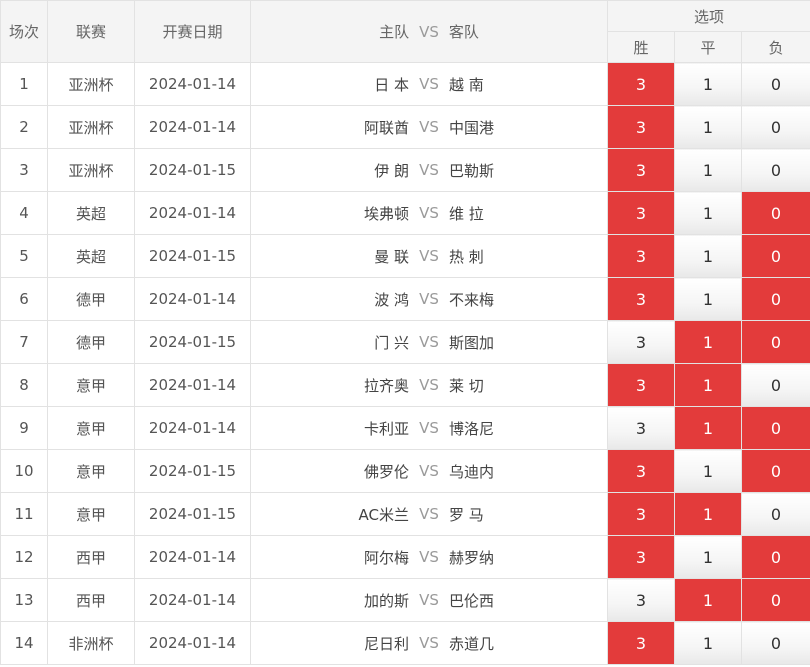 This screenshot has width=810, height=667. Describe the element at coordinates (472, 127) in the screenshot. I see `away-team: 中国港` at that location.